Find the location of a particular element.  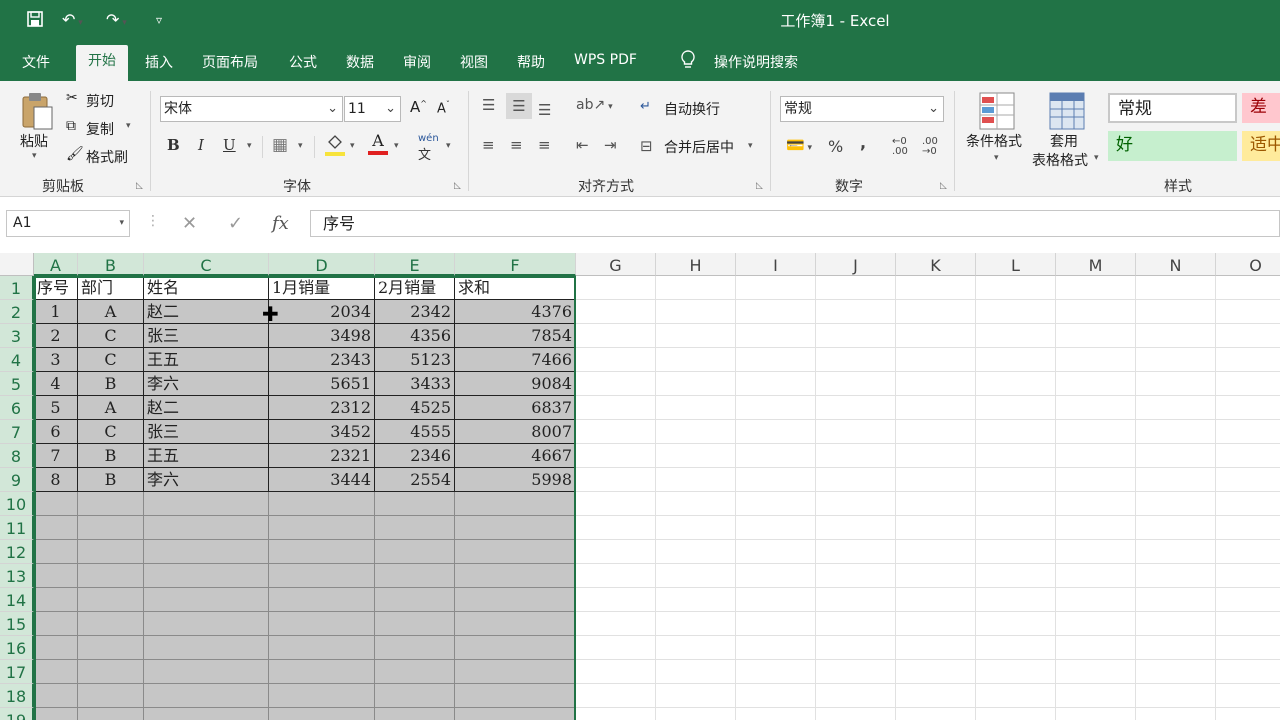

cell-o7 is located at coordinates (1248, 432).